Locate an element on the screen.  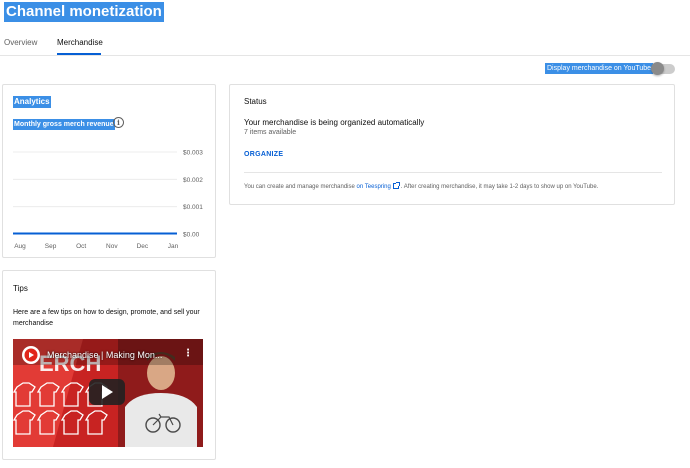
display-merch-toggle is located at coordinates (663, 68).